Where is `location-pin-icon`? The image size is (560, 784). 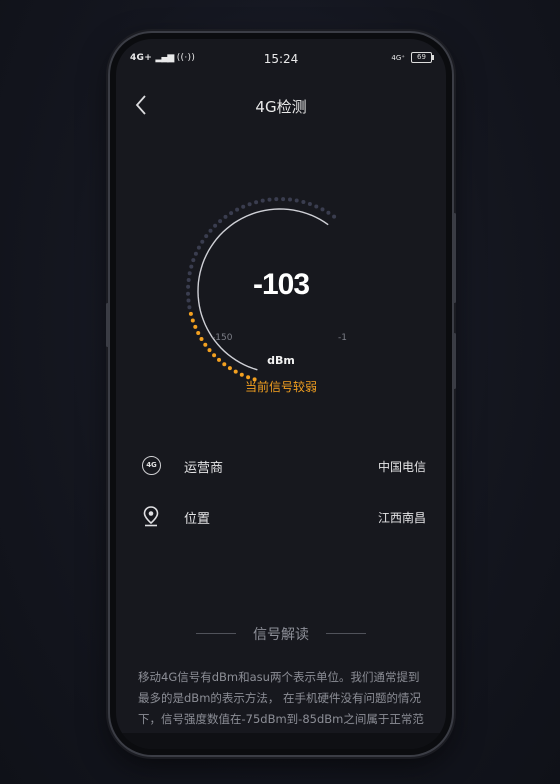 location-pin-icon is located at coordinates (151, 516).